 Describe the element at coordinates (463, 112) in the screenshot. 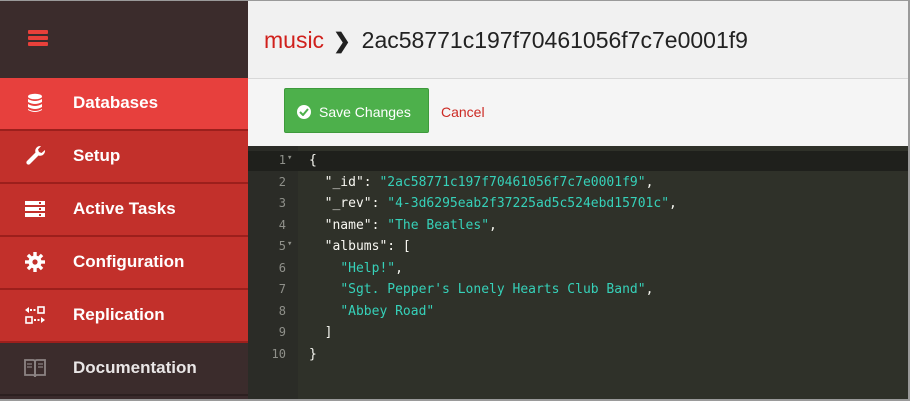

I see `cancel-link: Cancel` at that location.